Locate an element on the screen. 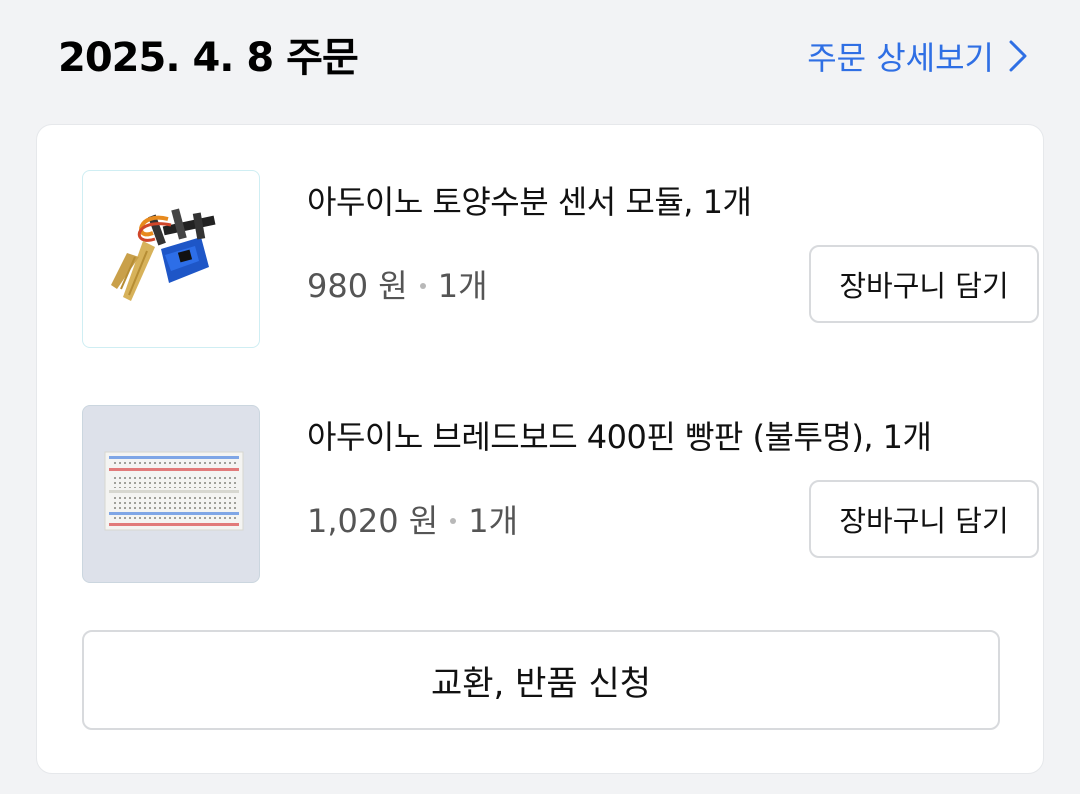 The image size is (1080, 794). product-name: 아두이노 브레드보드 400핀 빵판 (불투명), 1개 is located at coordinates (619, 437).